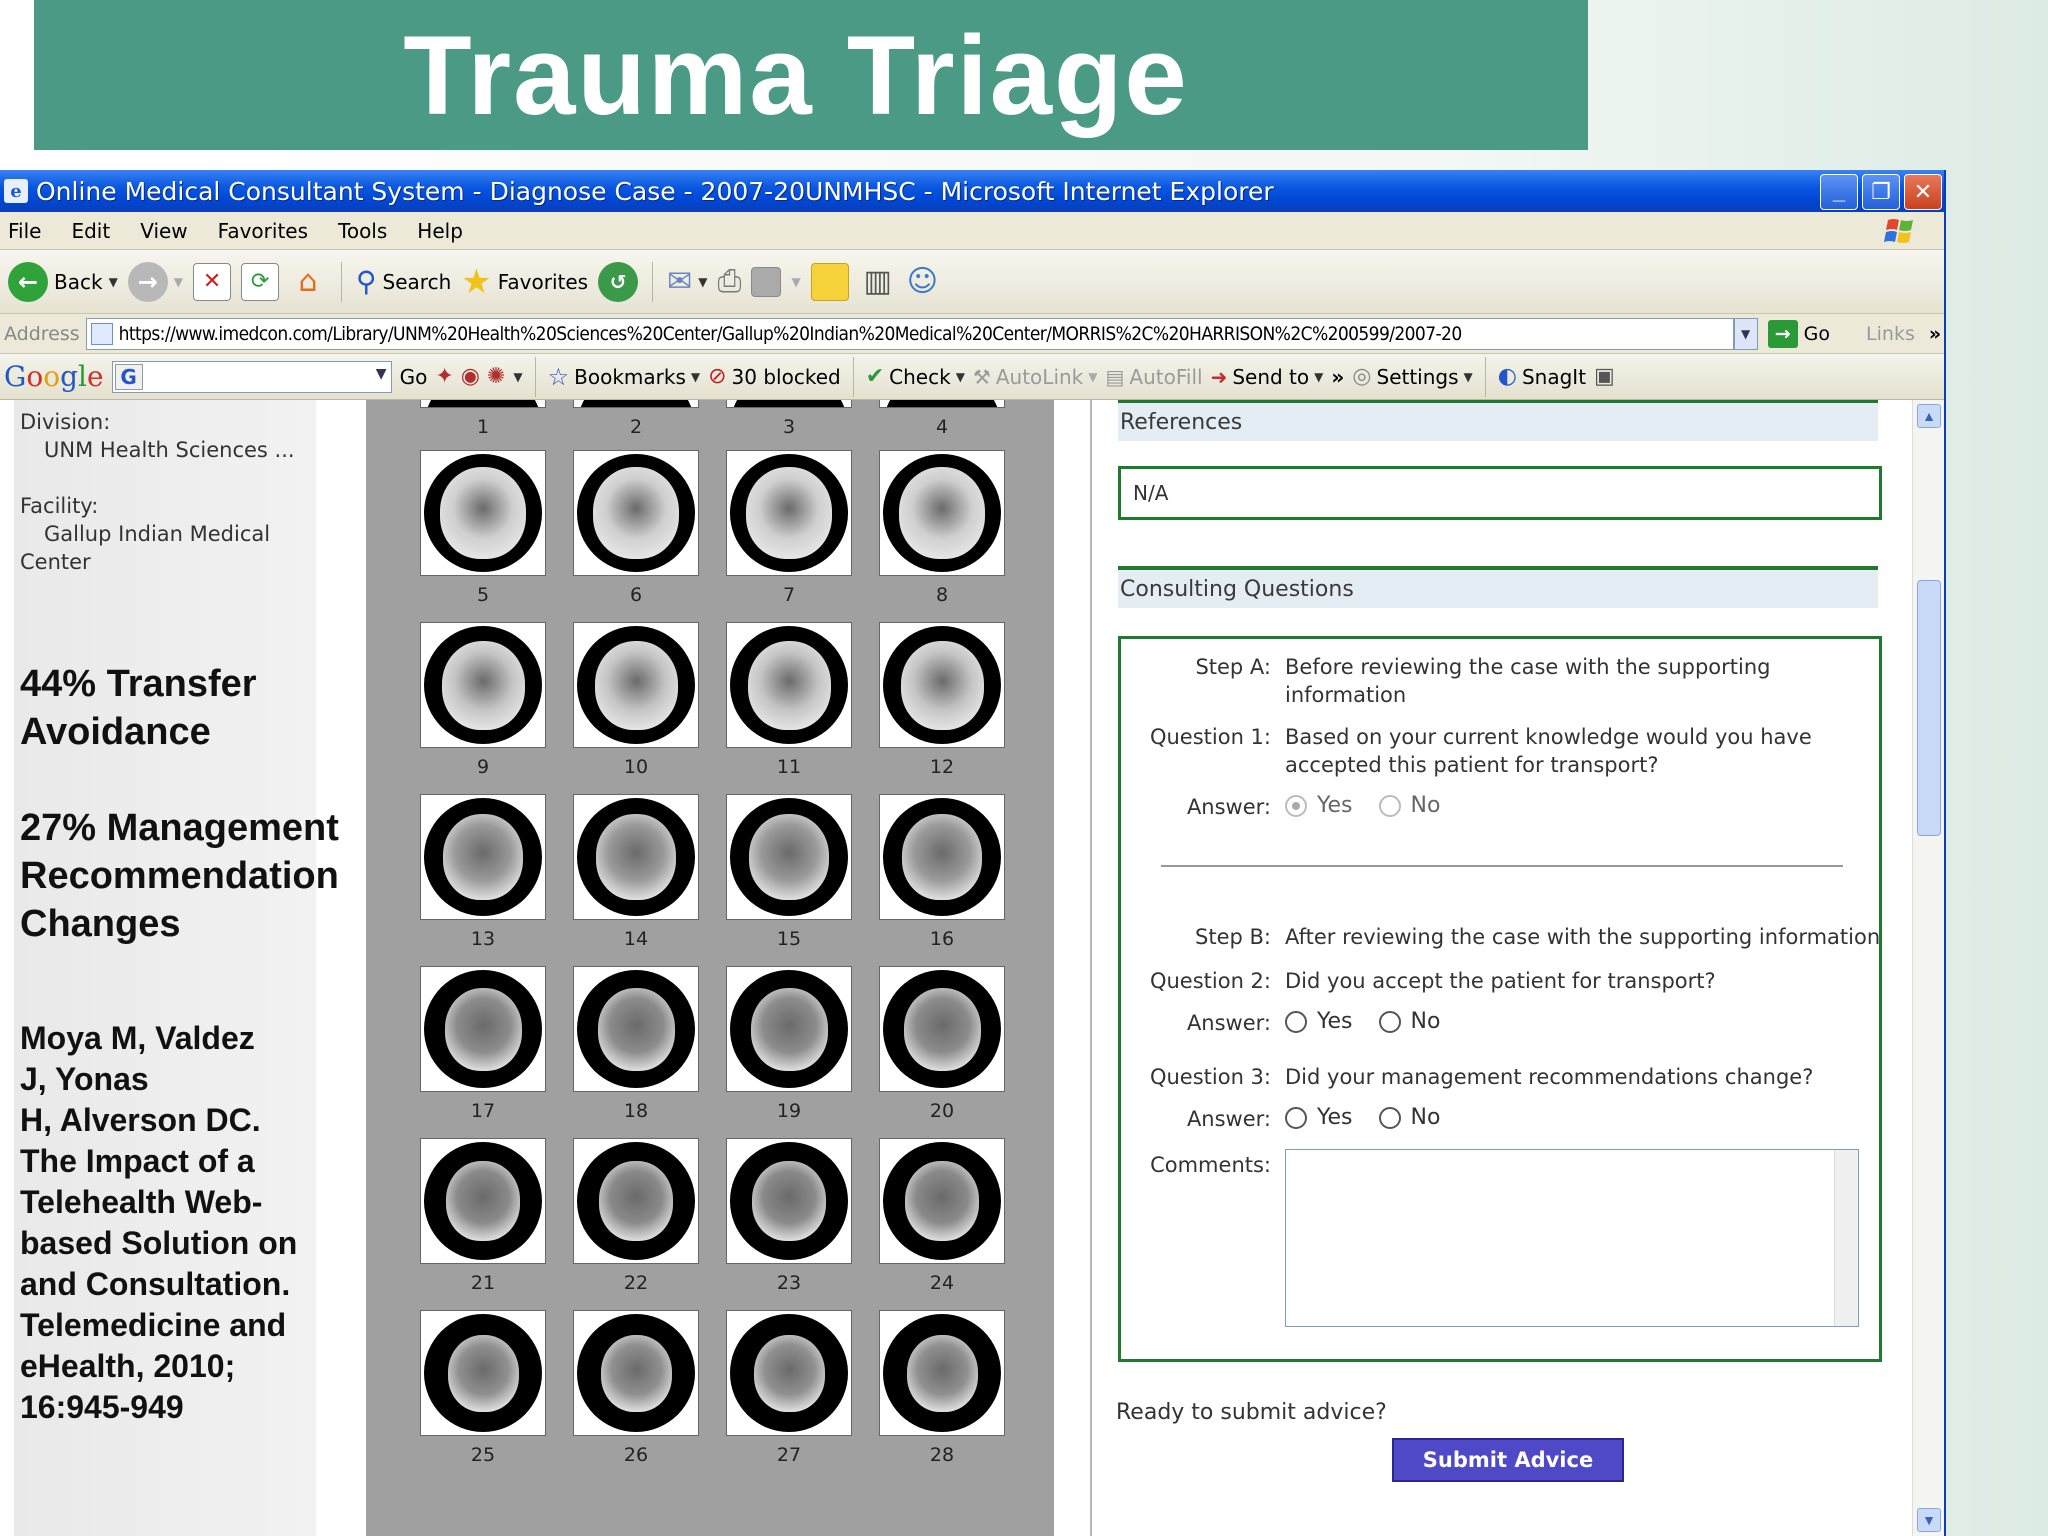  What do you see at coordinates (414, 377) in the screenshot?
I see `google-go-button: Go` at bounding box center [414, 377].